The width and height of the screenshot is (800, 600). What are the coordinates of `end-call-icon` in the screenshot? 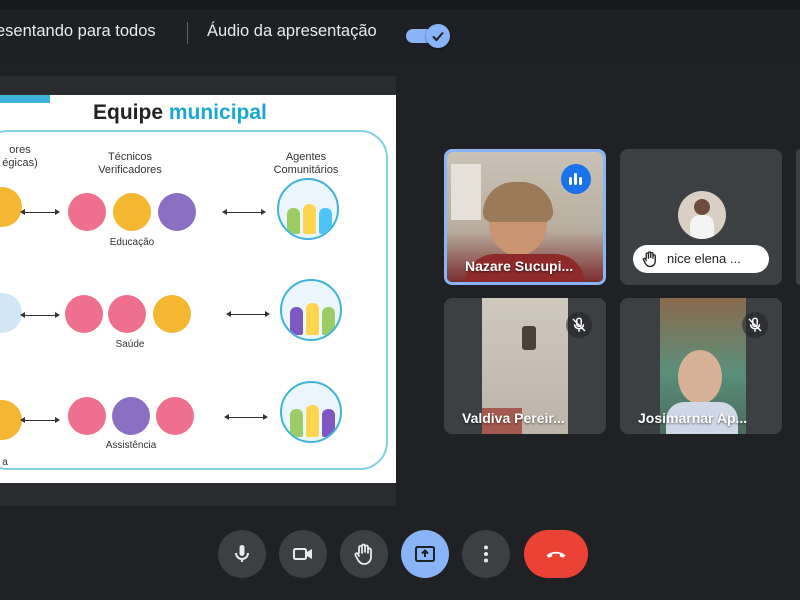 It's located at (556, 554).